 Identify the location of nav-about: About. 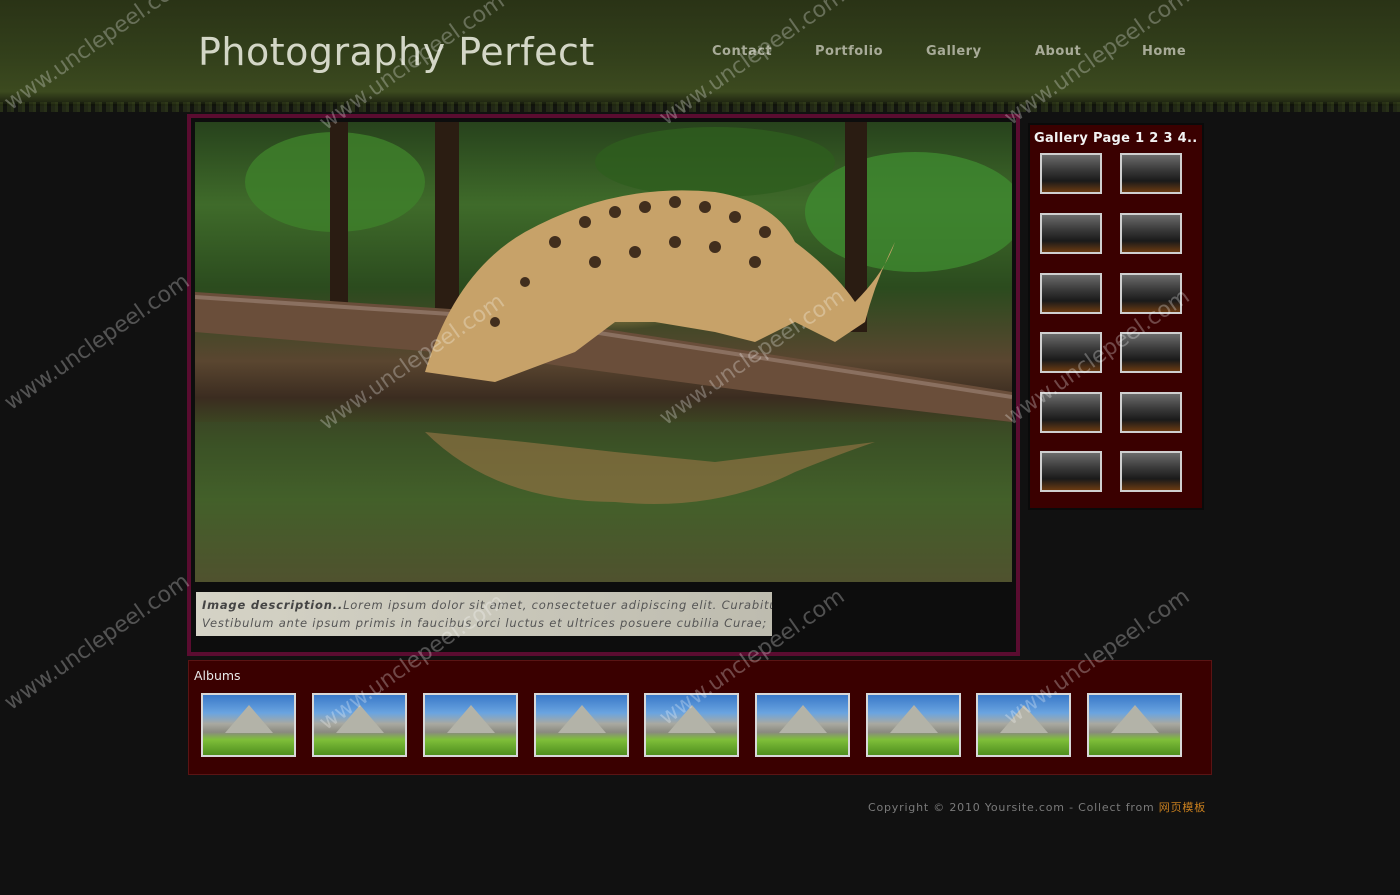
(1058, 51).